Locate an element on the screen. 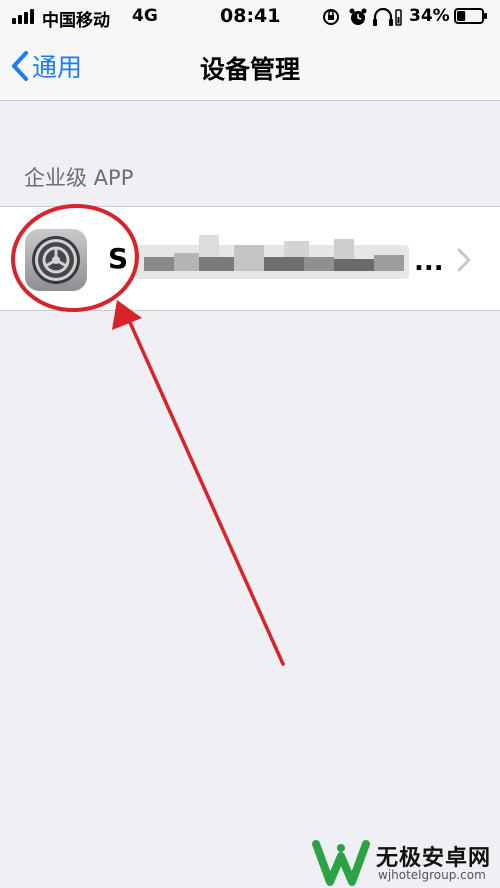 Image resolution: width=500 pixels, height=888 pixels. annotation-arrow-icon is located at coordinates (198, 483).